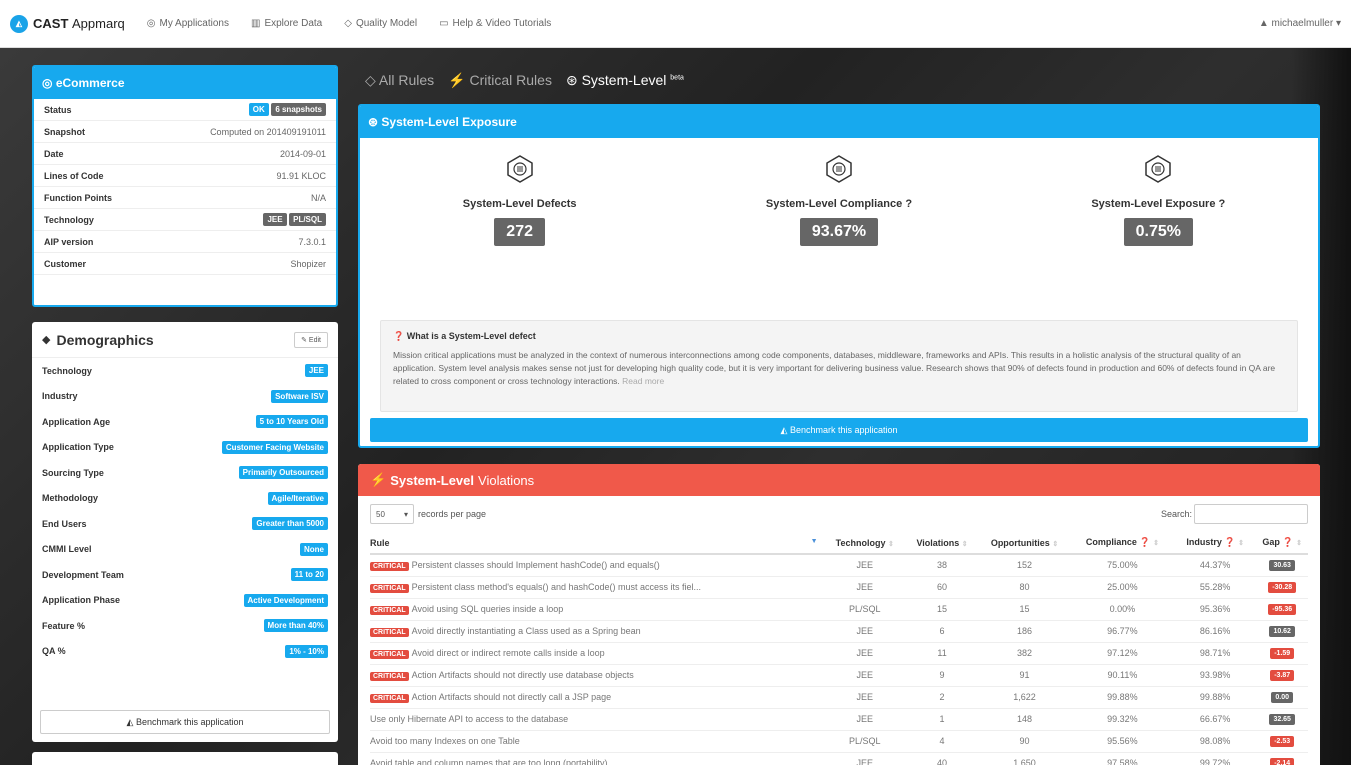  I want to click on cell-industry: 66.67%, so click(1215, 719).